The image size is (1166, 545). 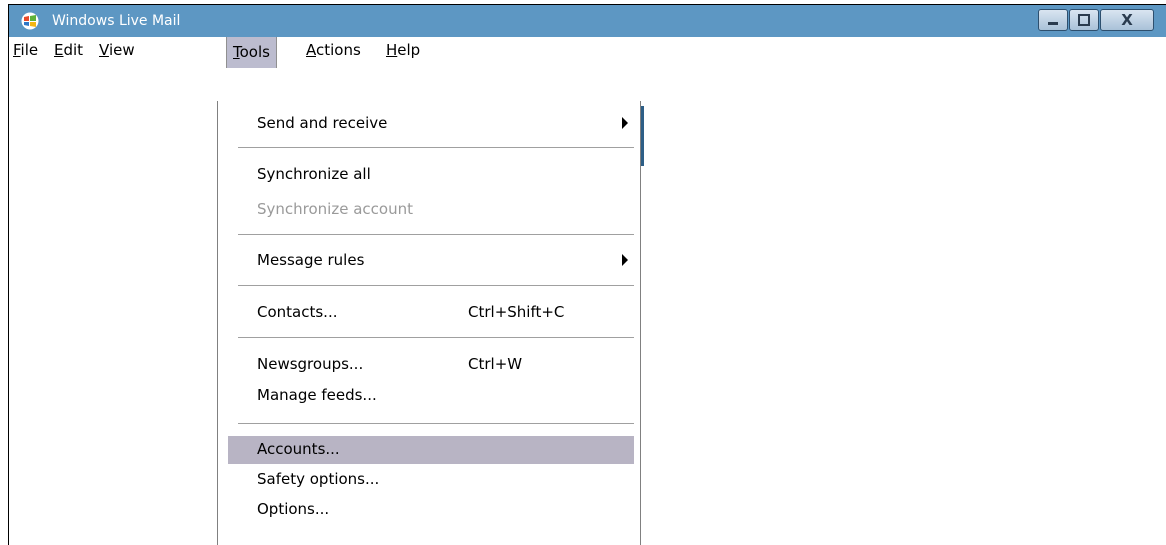 What do you see at coordinates (117, 50) in the screenshot?
I see `menu-view: View` at bounding box center [117, 50].